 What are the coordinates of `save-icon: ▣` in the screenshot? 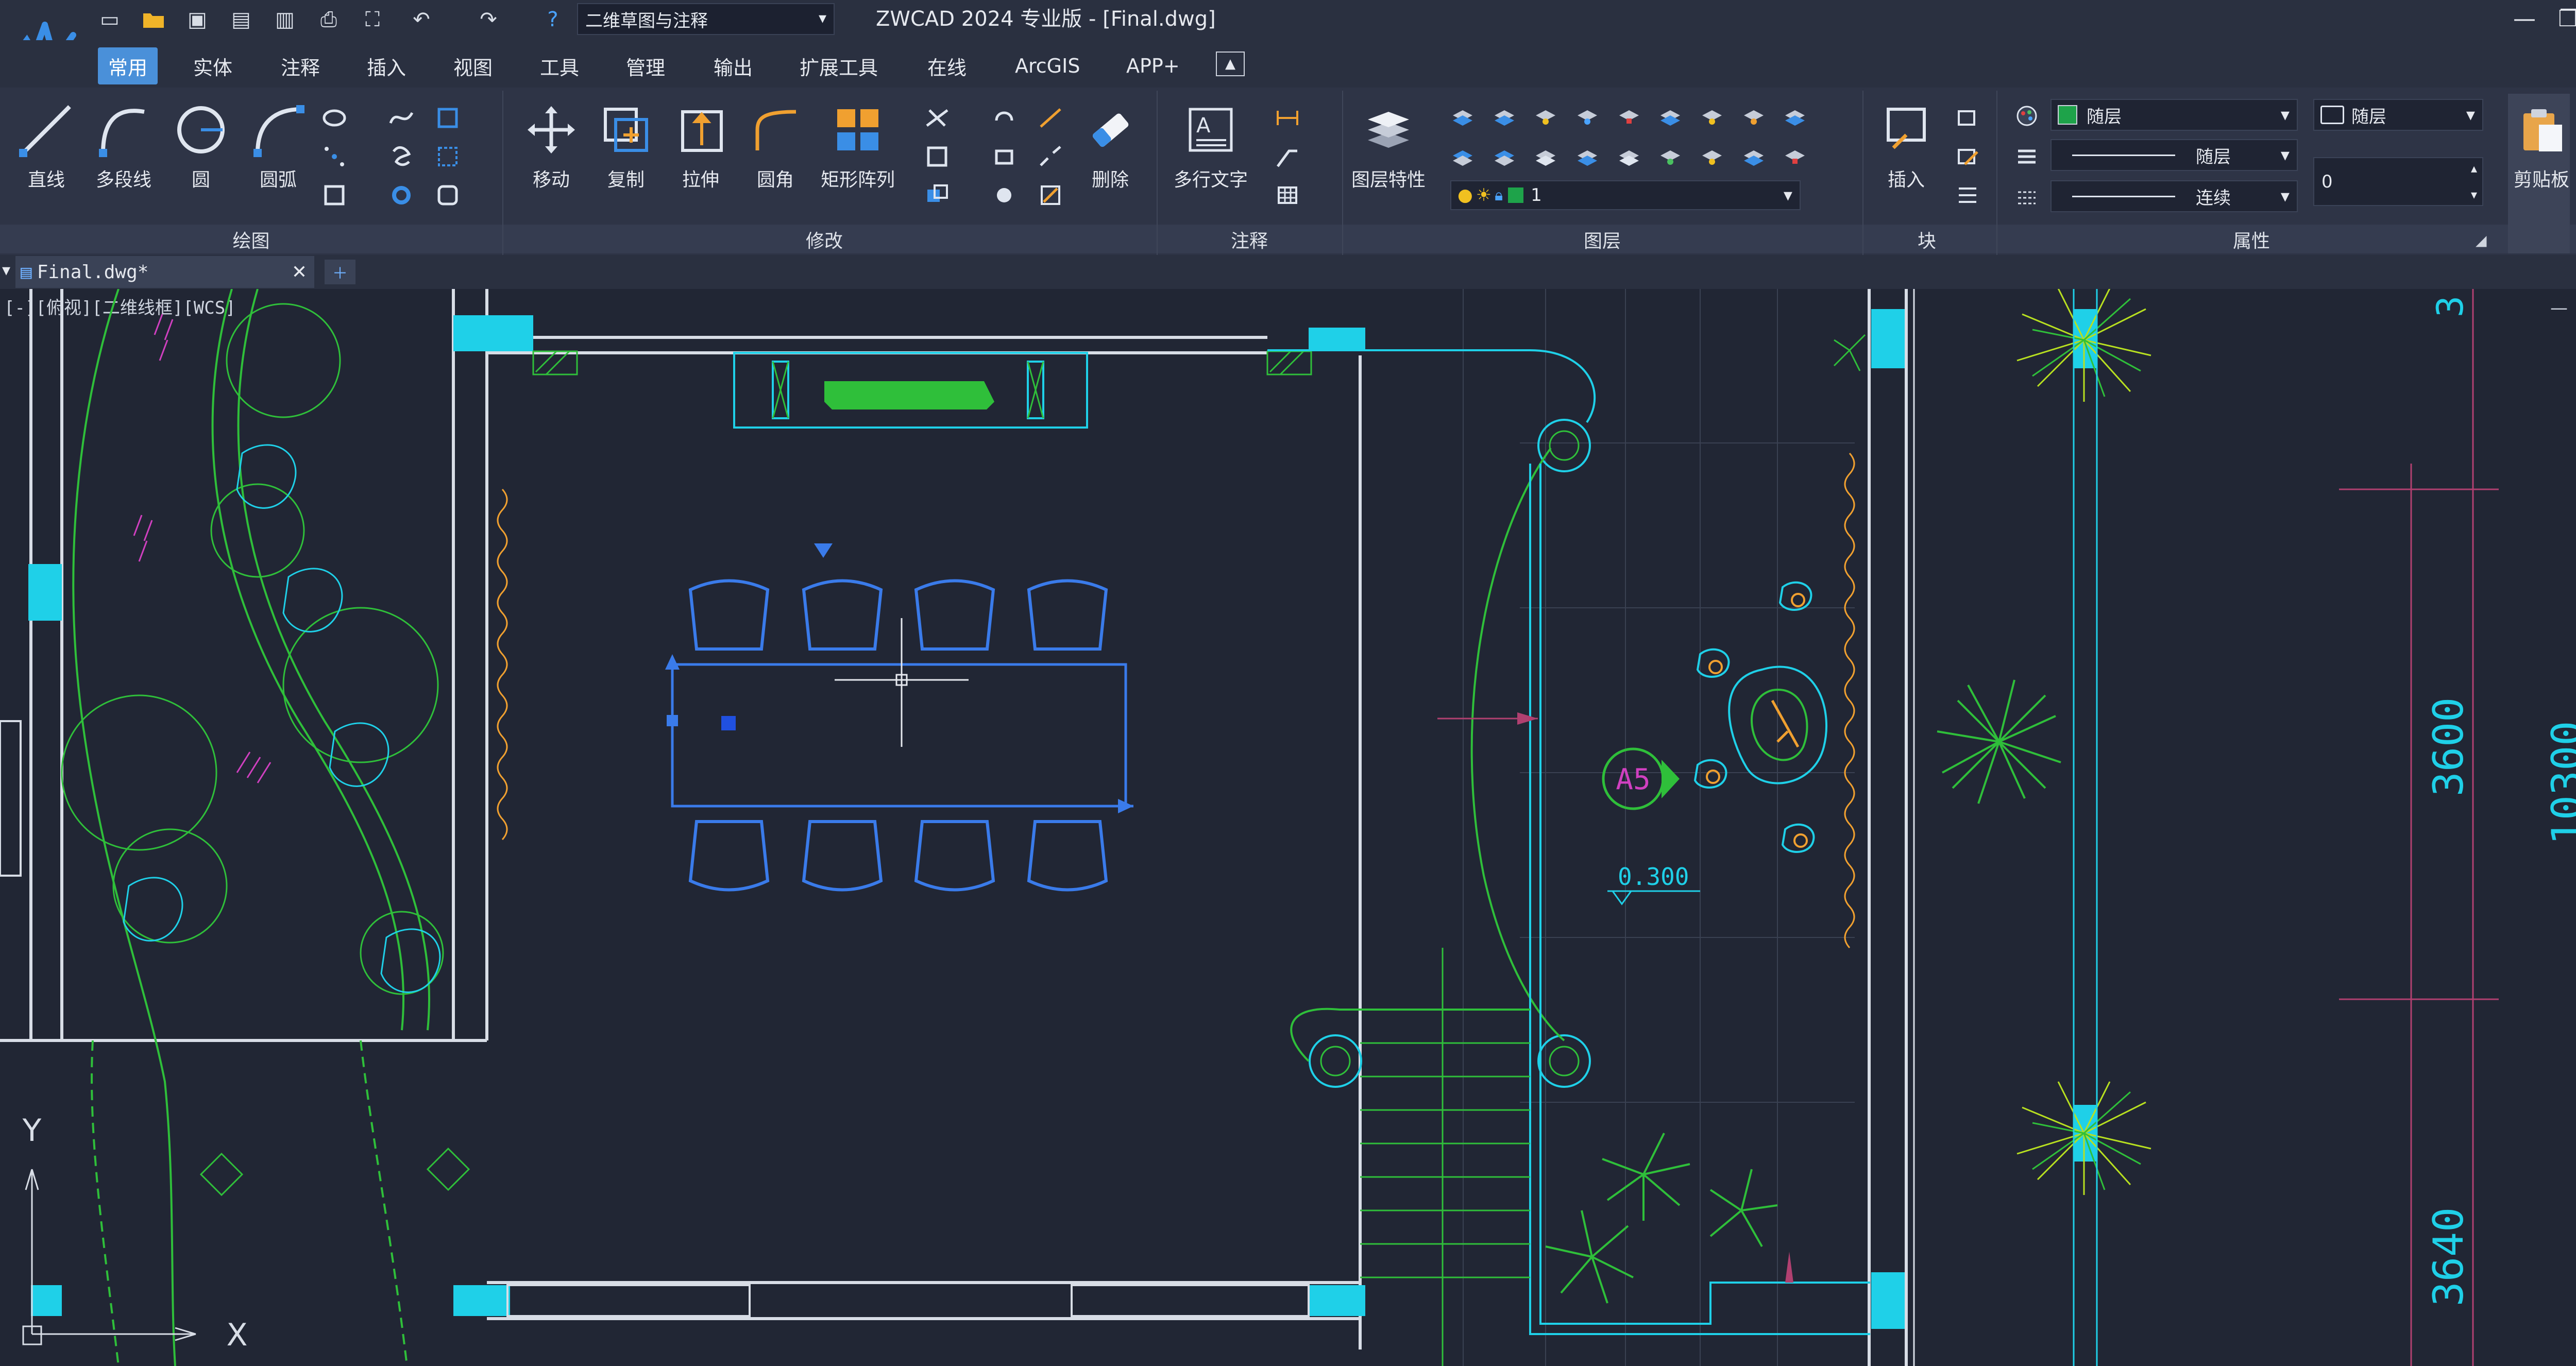 It's located at (197, 19).